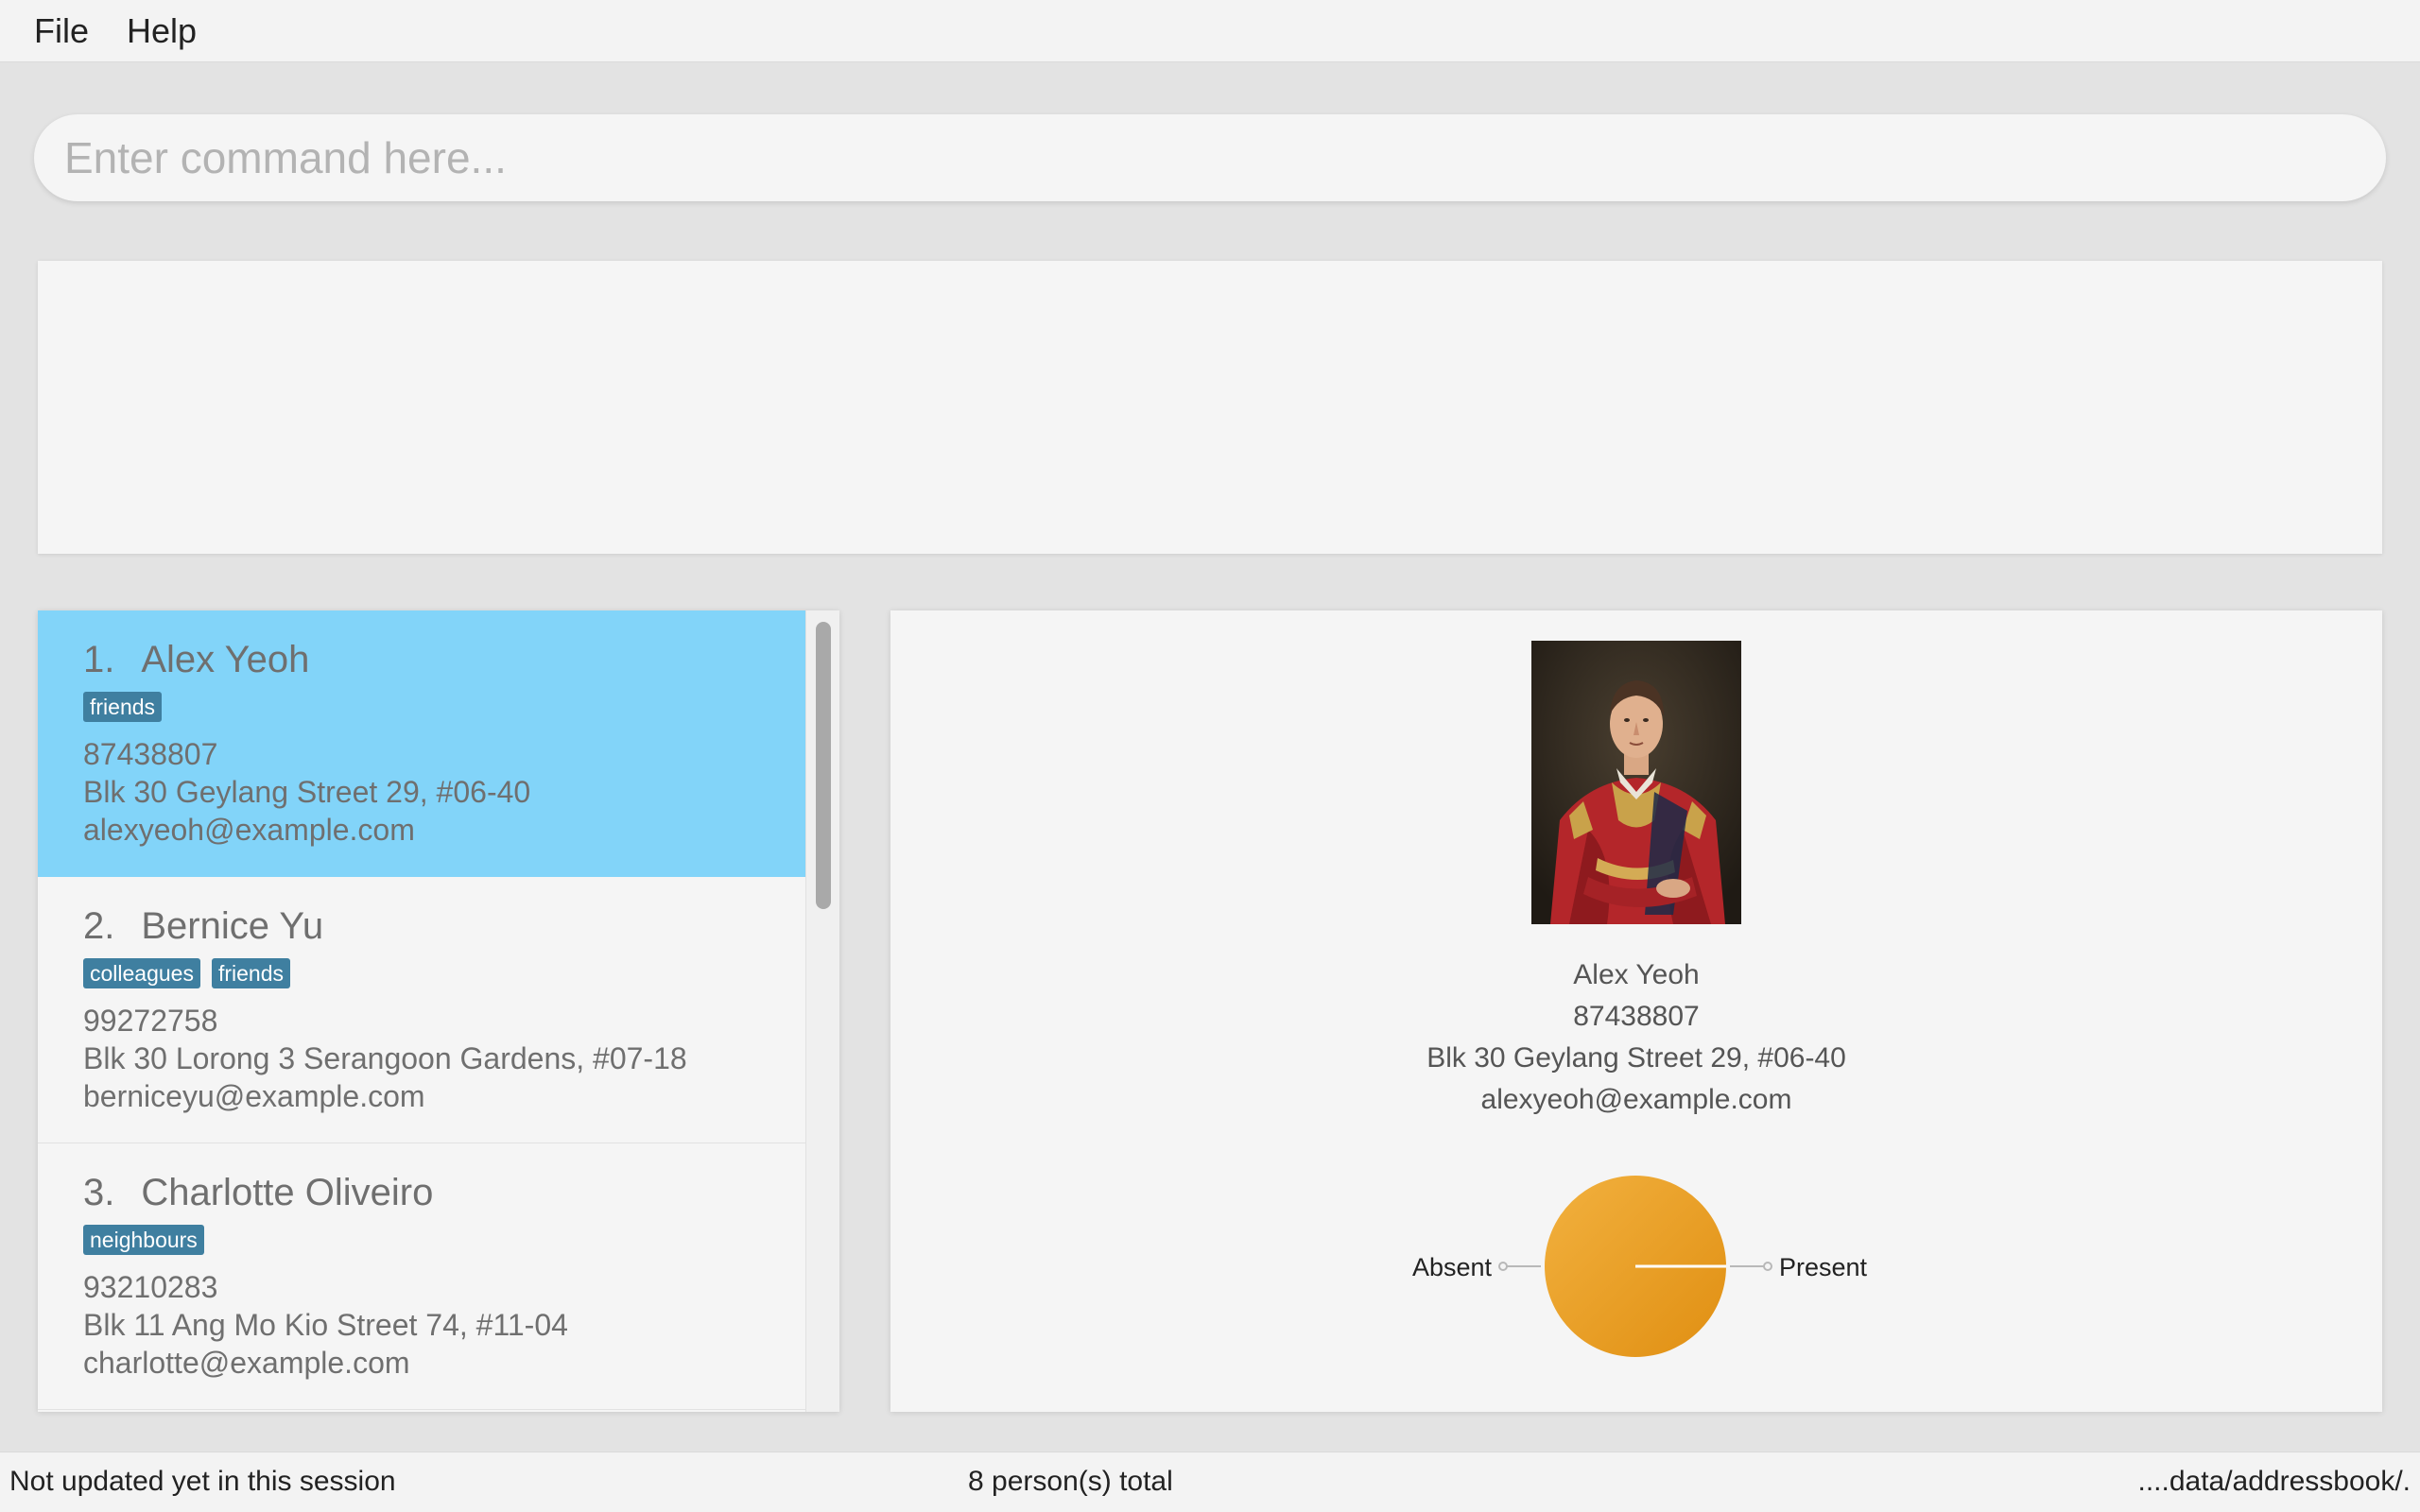  I want to click on person-index: 3., so click(99, 1192).